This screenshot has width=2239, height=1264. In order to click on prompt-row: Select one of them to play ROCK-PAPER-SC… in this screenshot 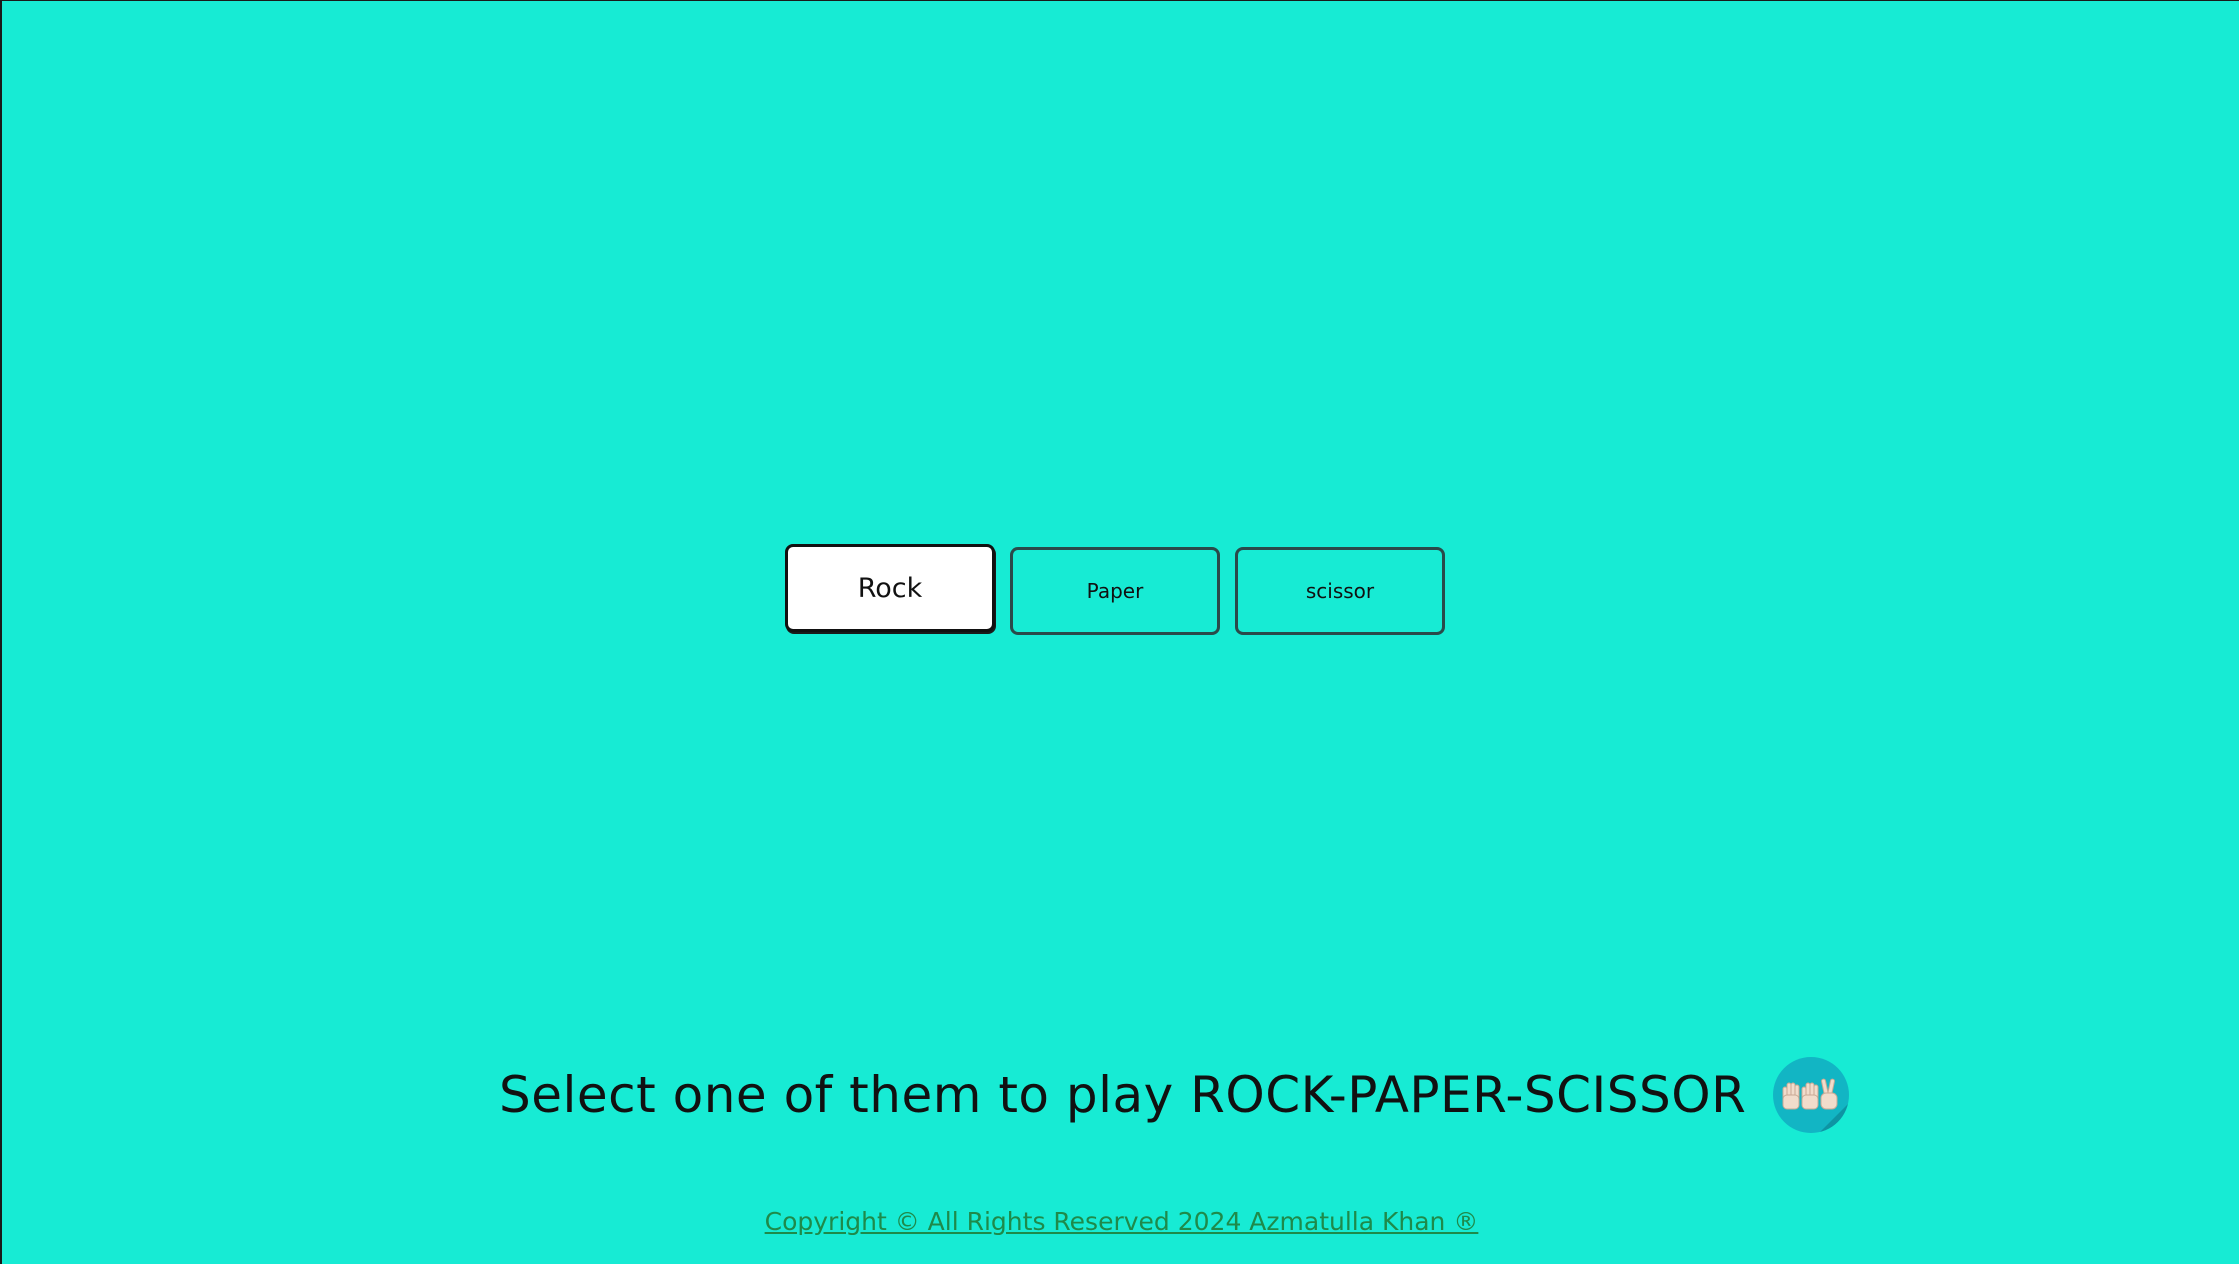, I will do `click(1174, 1095)`.